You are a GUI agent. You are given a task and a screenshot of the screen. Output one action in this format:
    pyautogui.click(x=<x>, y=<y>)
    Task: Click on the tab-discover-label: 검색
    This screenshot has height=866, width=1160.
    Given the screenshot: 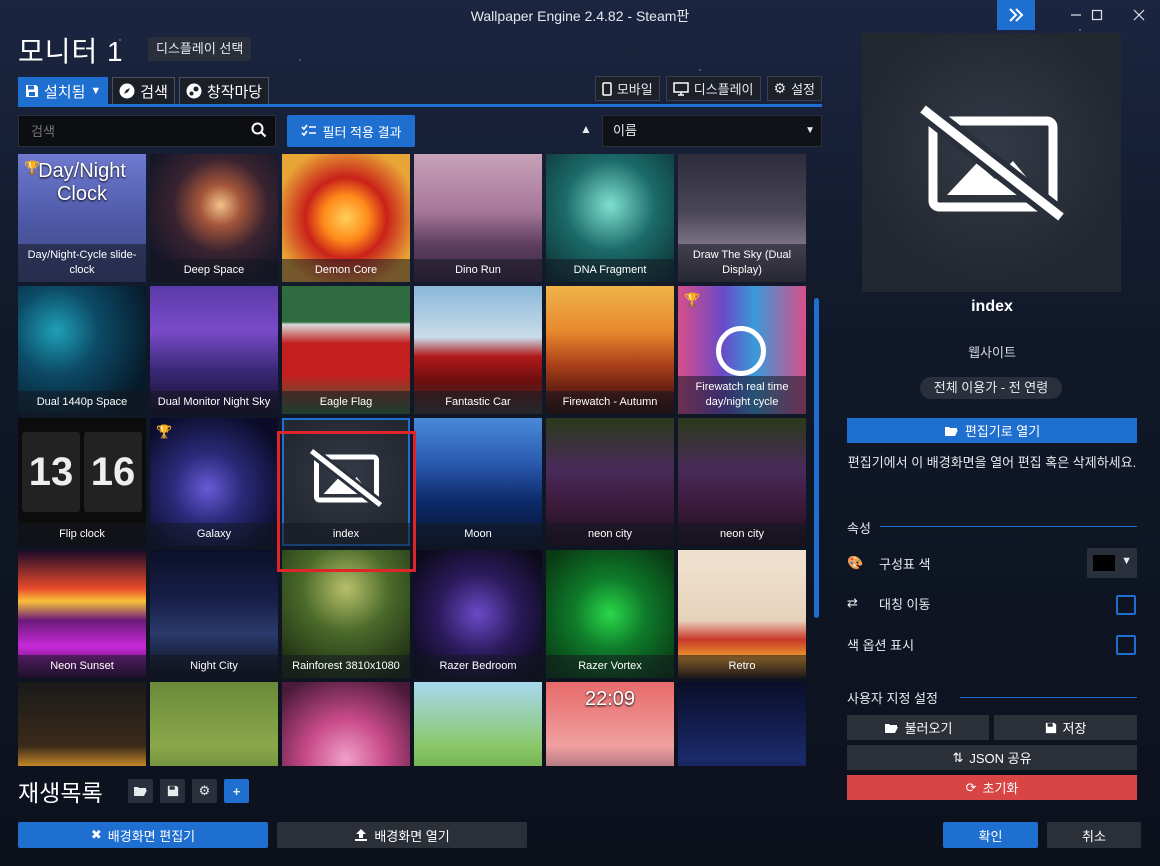 What is the action you would take?
    pyautogui.click(x=154, y=92)
    